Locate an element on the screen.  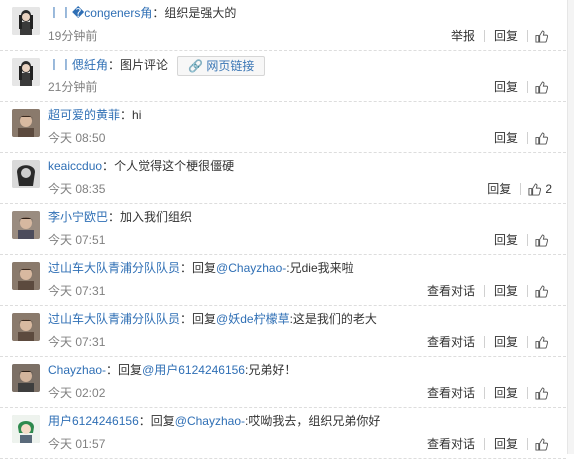
comment-line: 超可爱的黄菲：hi is located at coordinates (94, 115).